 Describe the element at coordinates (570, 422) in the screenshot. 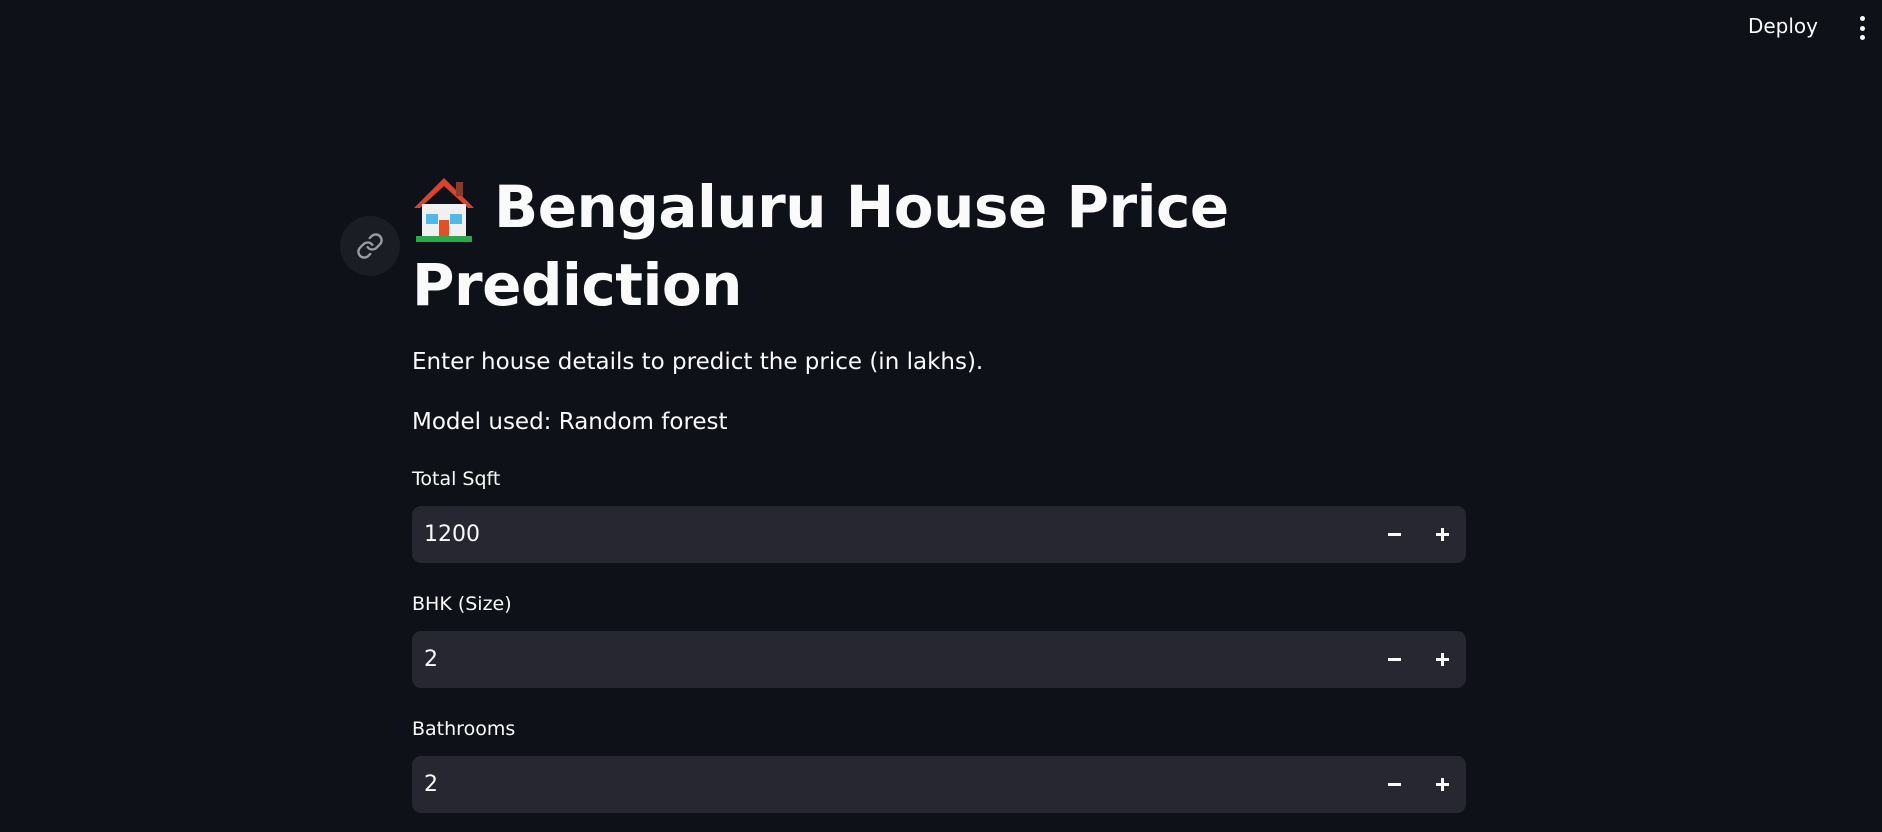

I see `model-text: Model used: Random forest` at that location.